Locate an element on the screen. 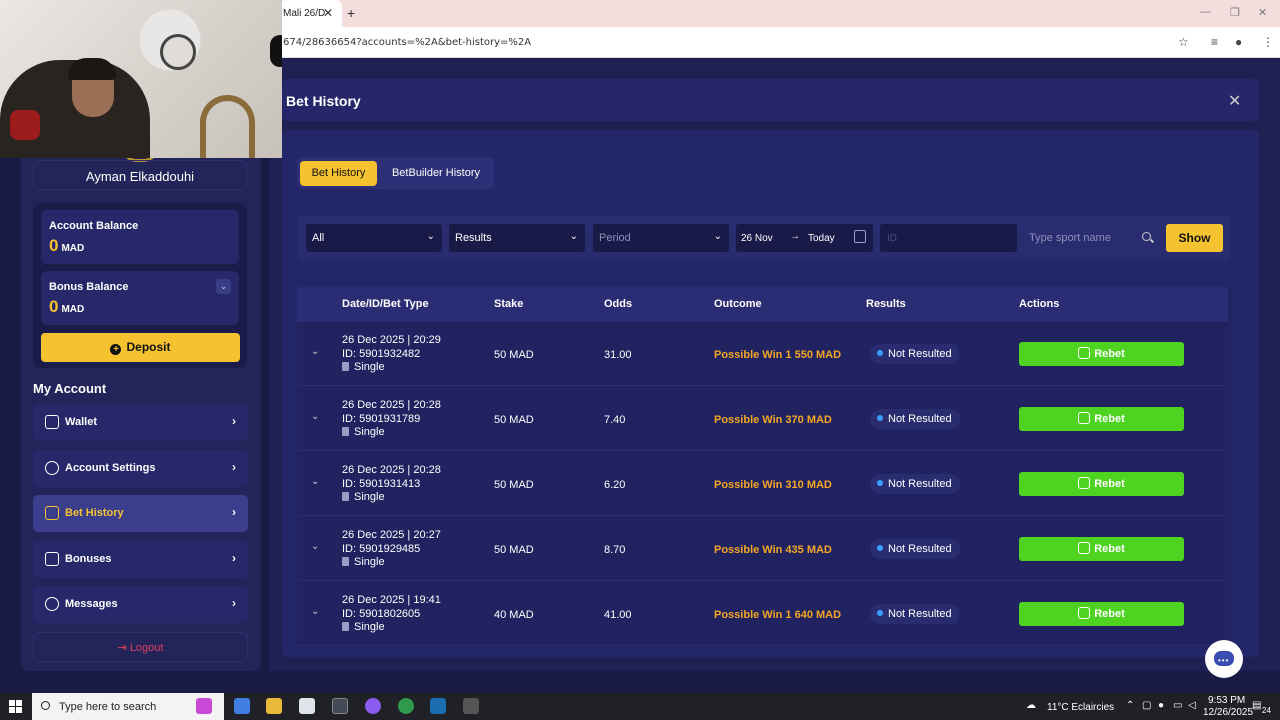  column-header: Outcome is located at coordinates (738, 304).